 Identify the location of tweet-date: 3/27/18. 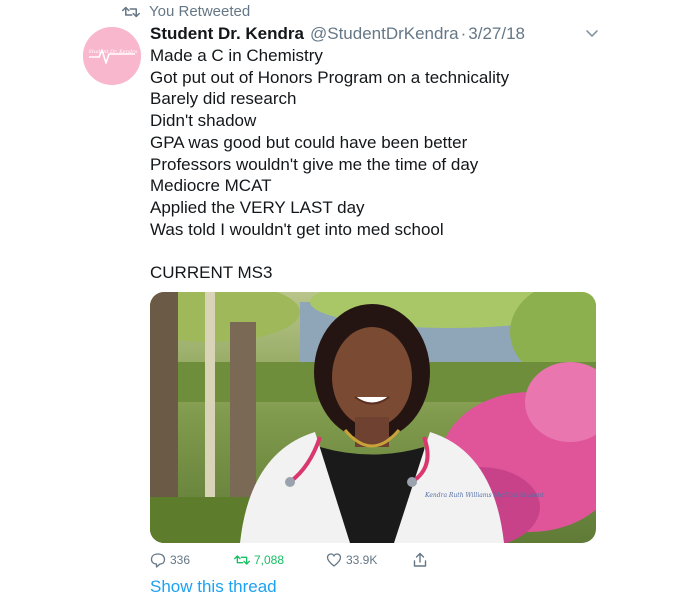
(496, 34).